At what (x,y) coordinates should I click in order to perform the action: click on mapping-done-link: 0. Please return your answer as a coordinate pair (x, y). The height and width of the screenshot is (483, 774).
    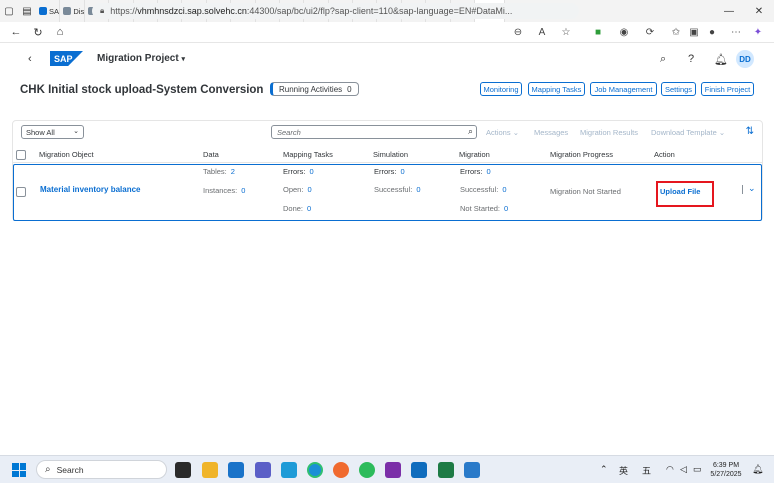
    Looking at the image, I should click on (309, 208).